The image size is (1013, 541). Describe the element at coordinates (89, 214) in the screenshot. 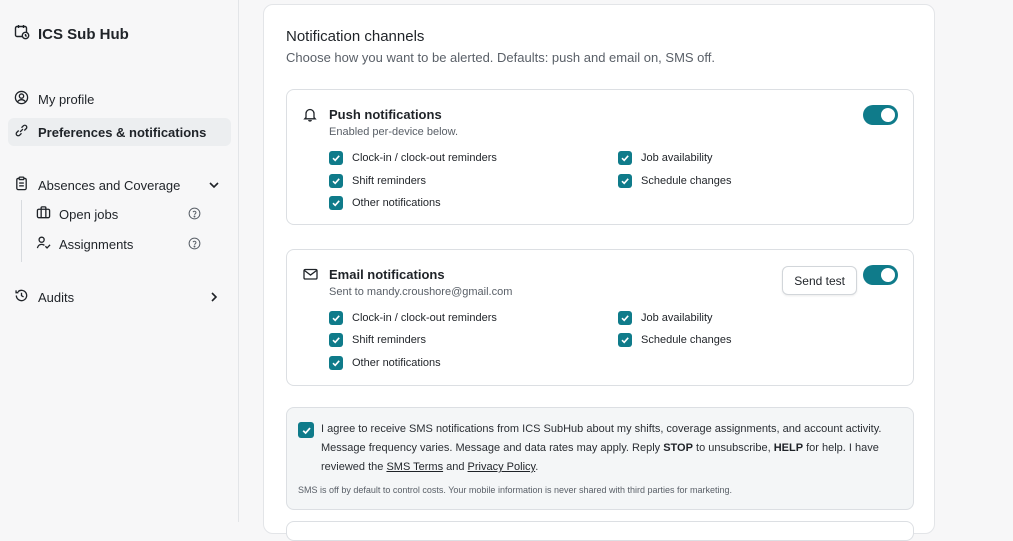

I see `sidebar-item-label: Open jobs` at that location.